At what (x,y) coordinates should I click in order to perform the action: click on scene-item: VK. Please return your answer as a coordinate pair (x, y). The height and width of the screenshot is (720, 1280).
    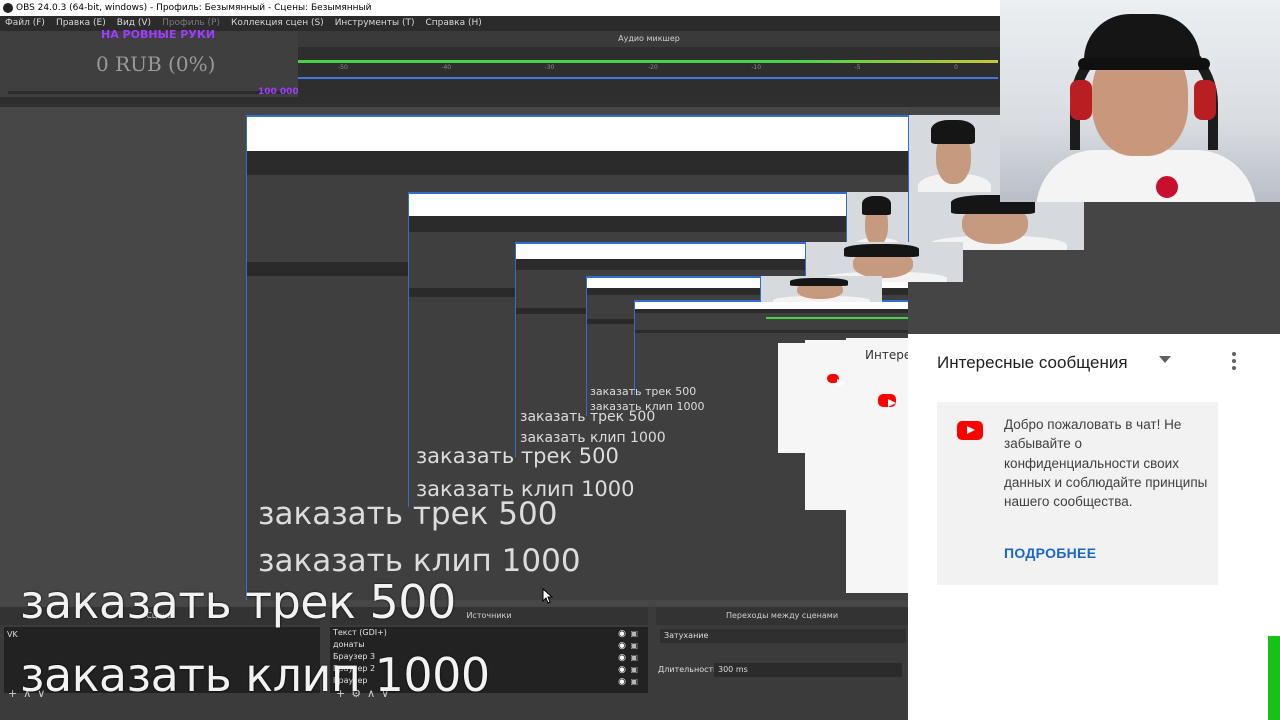
    Looking at the image, I should click on (162, 634).